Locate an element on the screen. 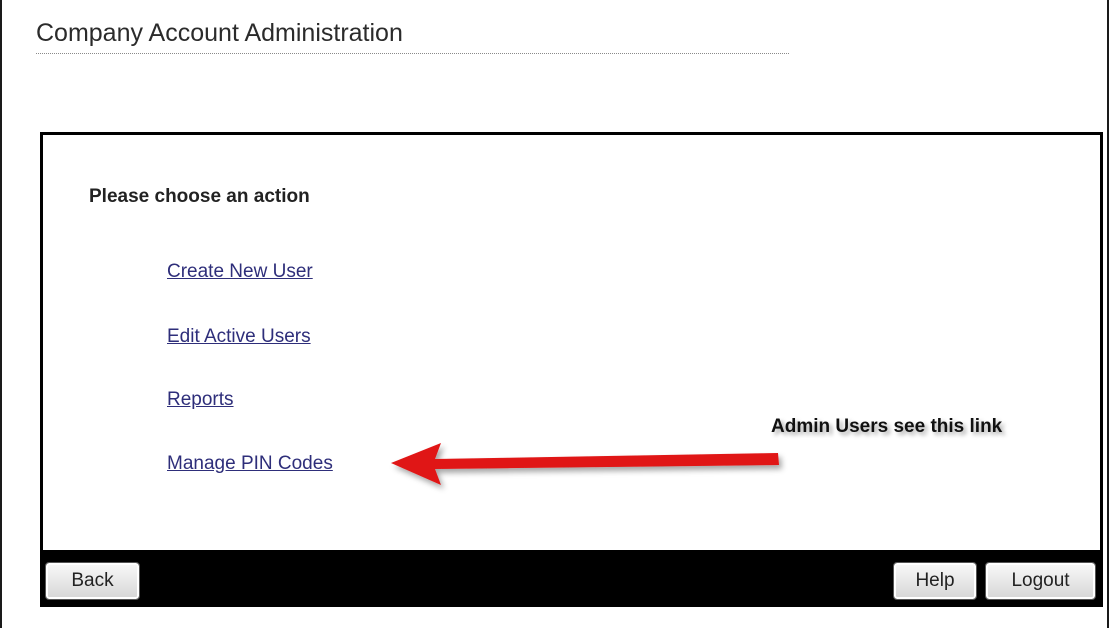  annotation-arrow-icon is located at coordinates (585, 464).